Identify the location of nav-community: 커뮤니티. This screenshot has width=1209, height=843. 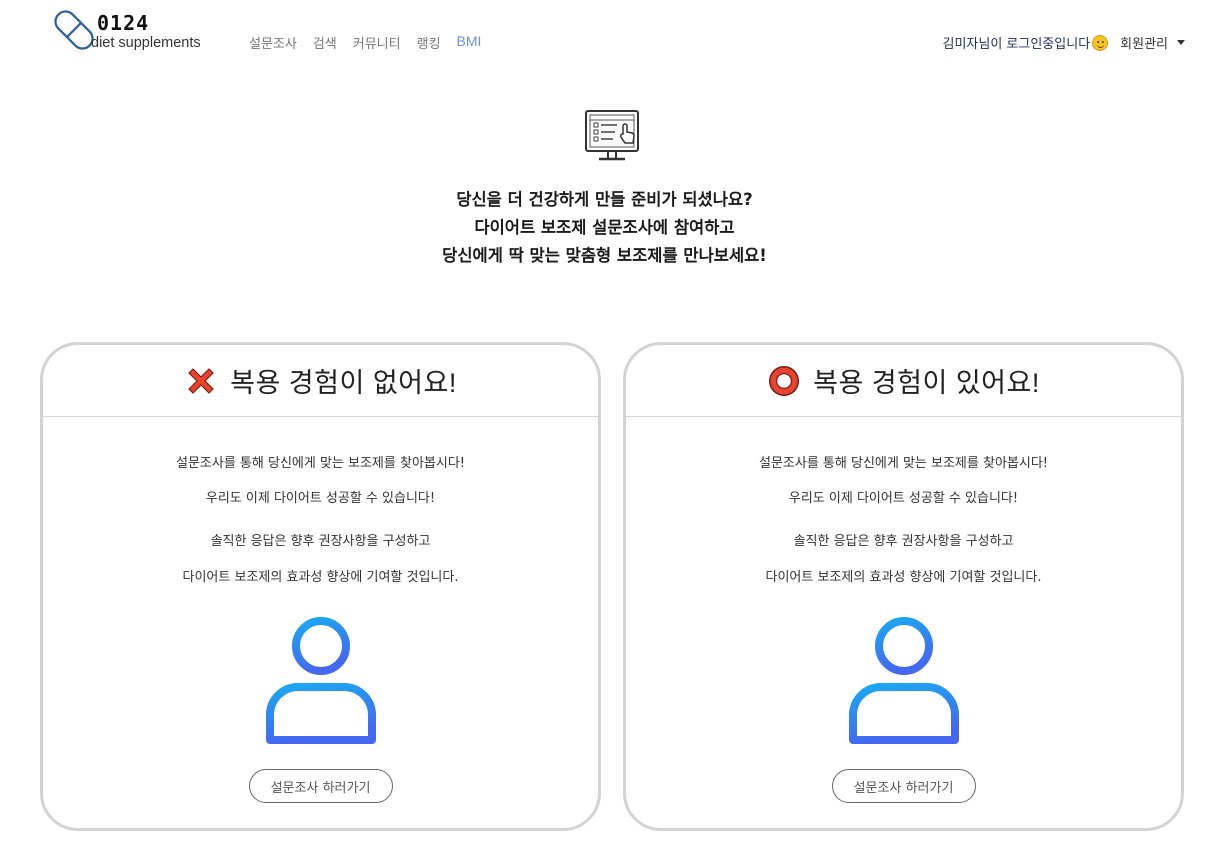
(377, 42).